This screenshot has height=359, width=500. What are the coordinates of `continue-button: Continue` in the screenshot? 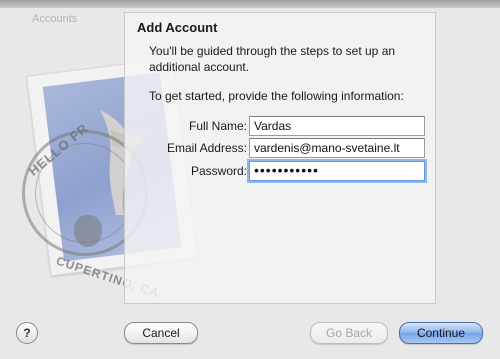 It's located at (441, 333).